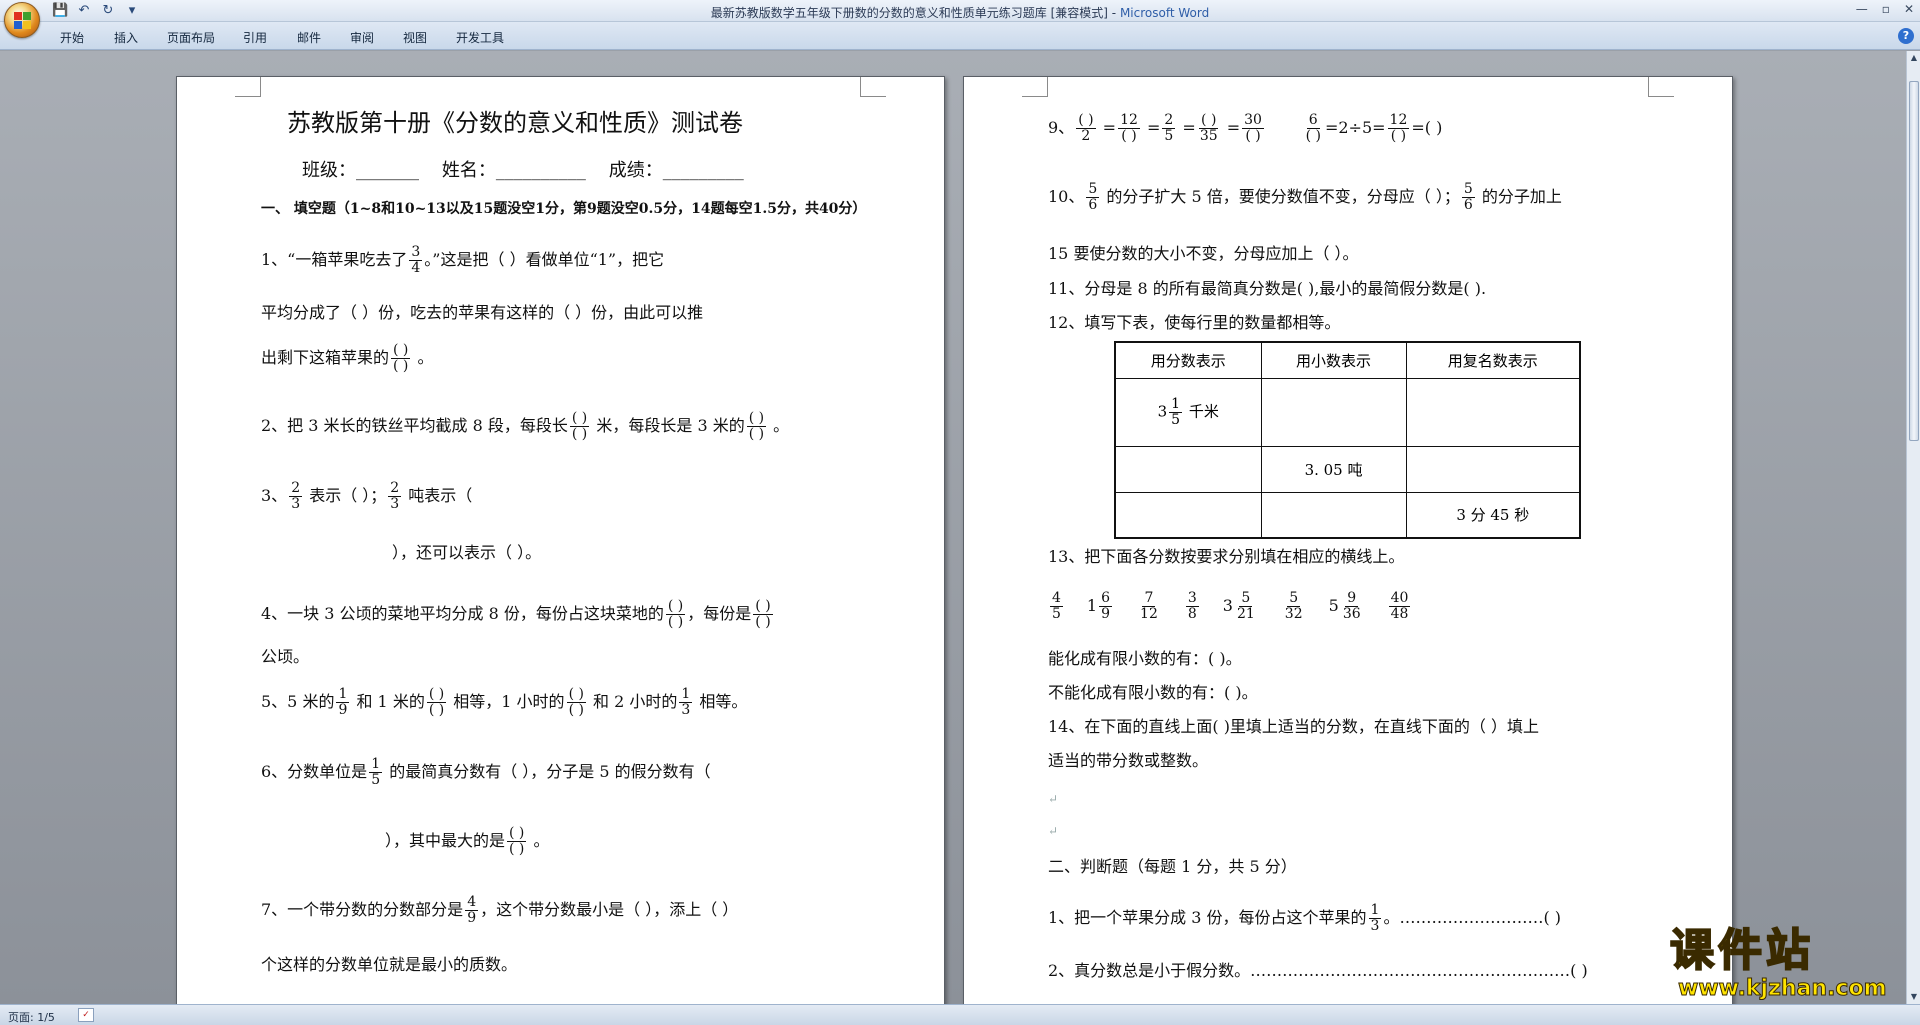  What do you see at coordinates (1066, 196) in the screenshot?
I see `q10-text-a: 10、` at bounding box center [1066, 196].